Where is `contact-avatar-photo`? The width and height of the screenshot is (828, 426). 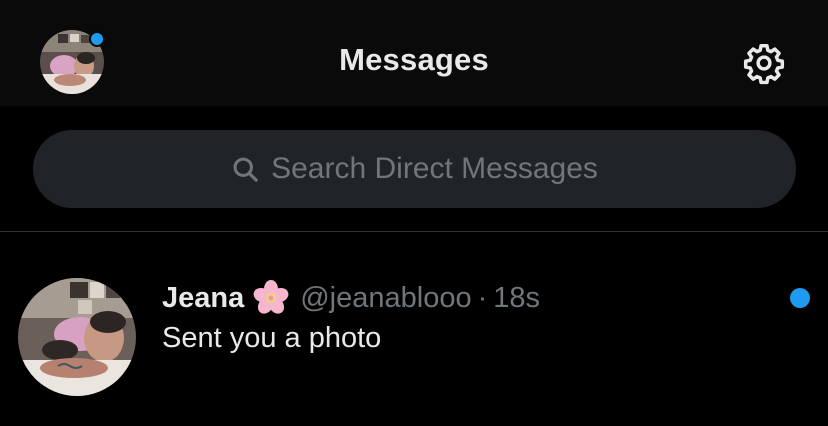
contact-avatar-photo is located at coordinates (77, 337).